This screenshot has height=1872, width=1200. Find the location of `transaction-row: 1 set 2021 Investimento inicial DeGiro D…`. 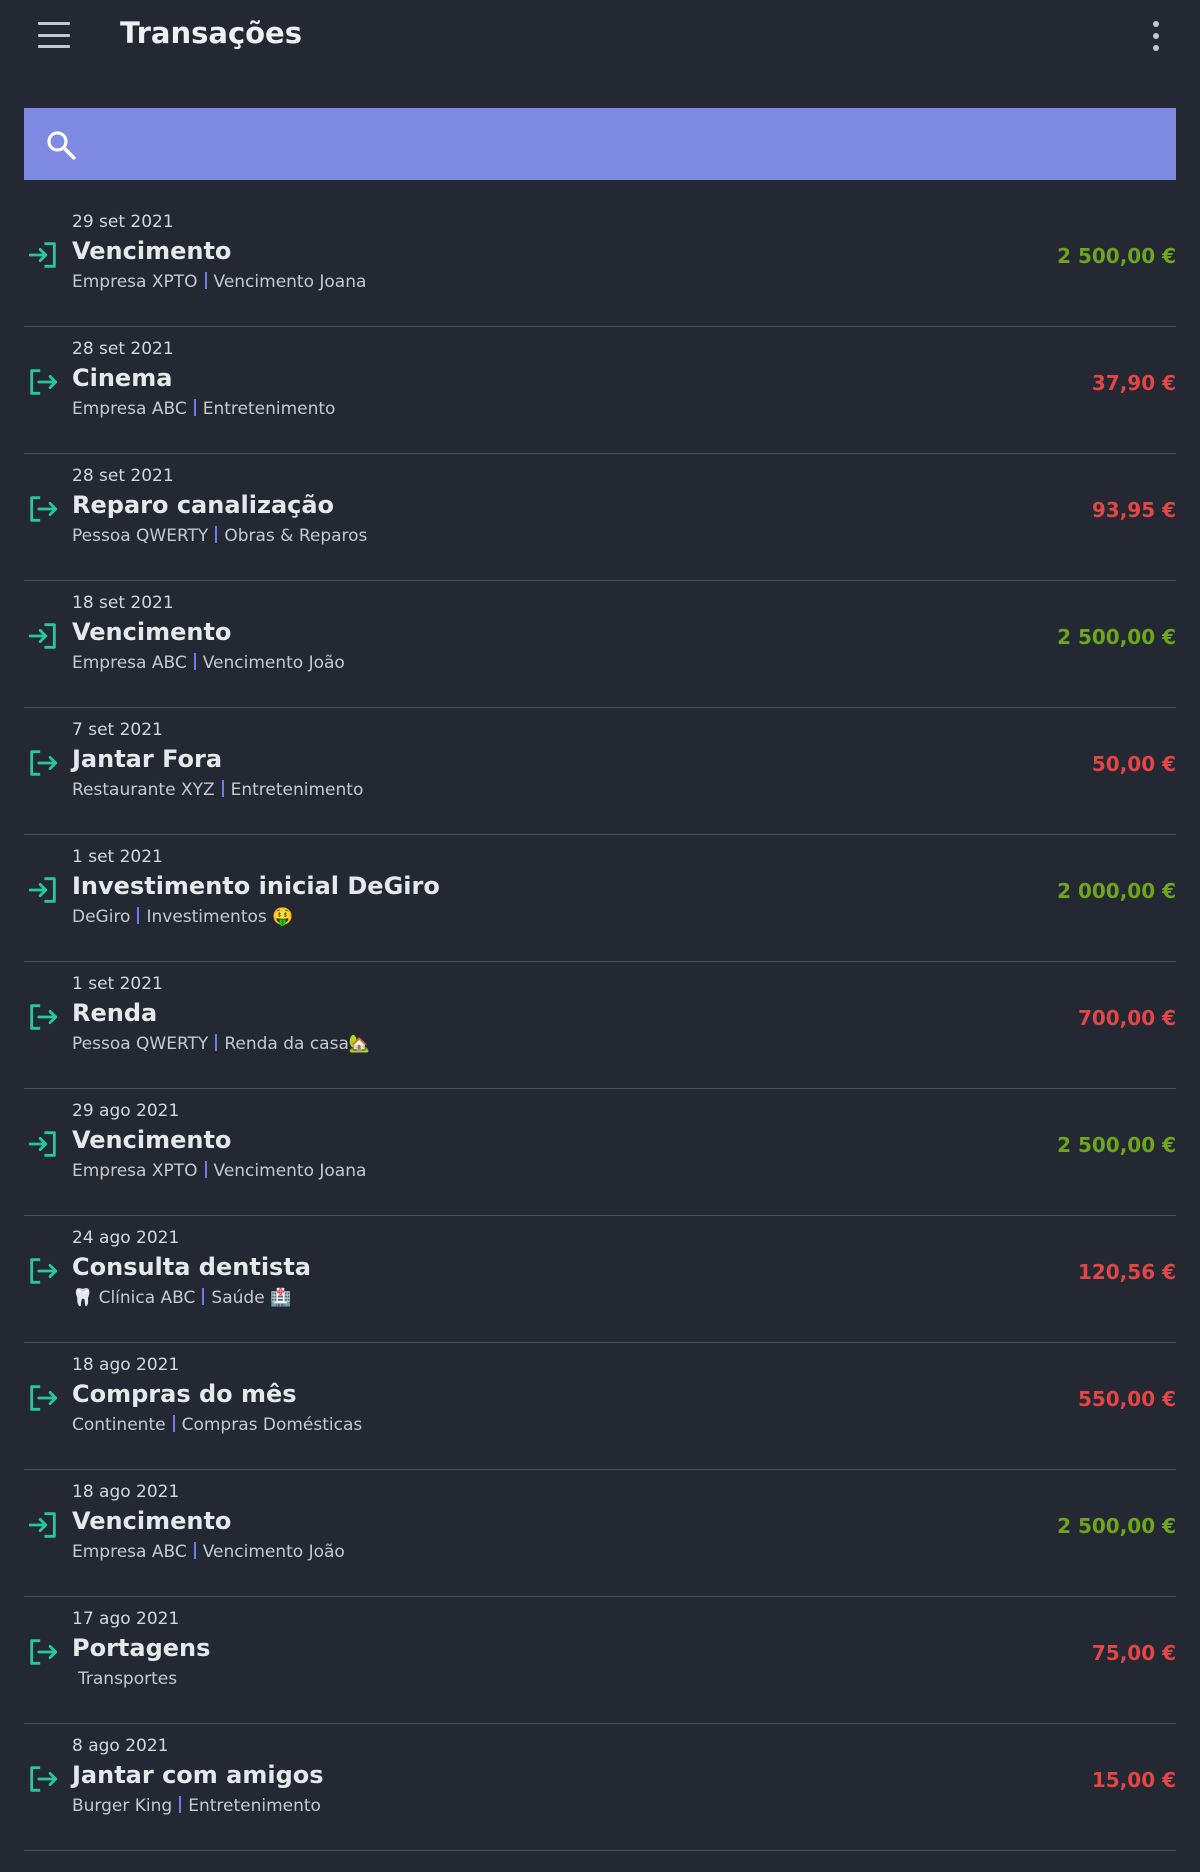

transaction-row: 1 set 2021 Investimento inicial DeGiro D… is located at coordinates (600, 898).